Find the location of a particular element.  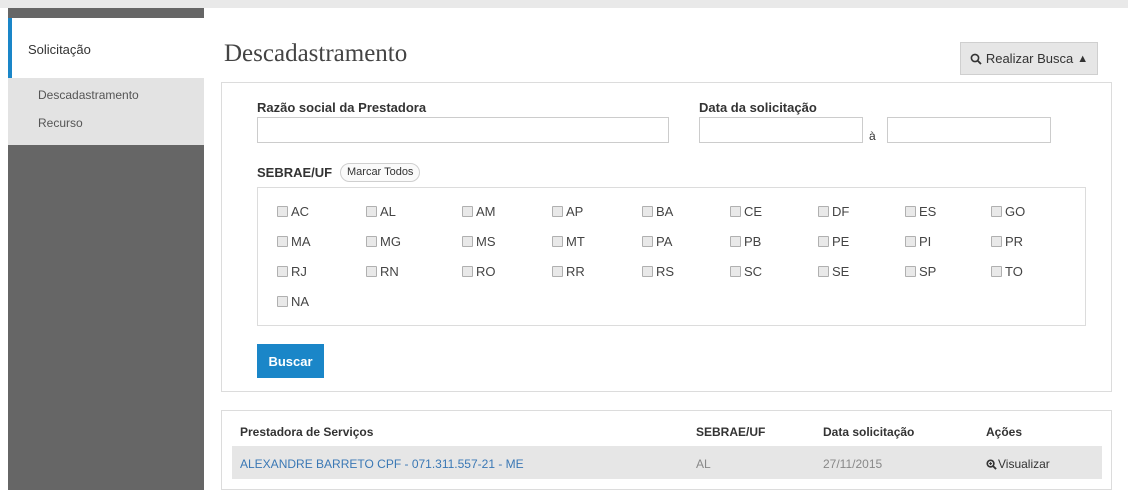

sidebar-item-solicitacao: Solicitação is located at coordinates (106, 48).